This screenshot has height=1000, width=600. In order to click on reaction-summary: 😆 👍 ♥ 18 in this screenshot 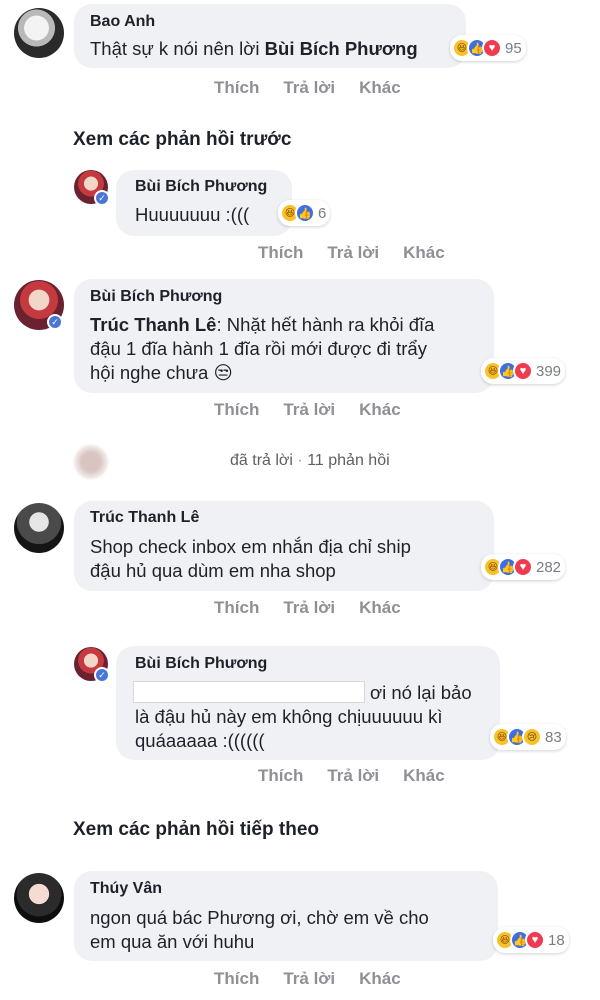, I will do `click(531, 940)`.